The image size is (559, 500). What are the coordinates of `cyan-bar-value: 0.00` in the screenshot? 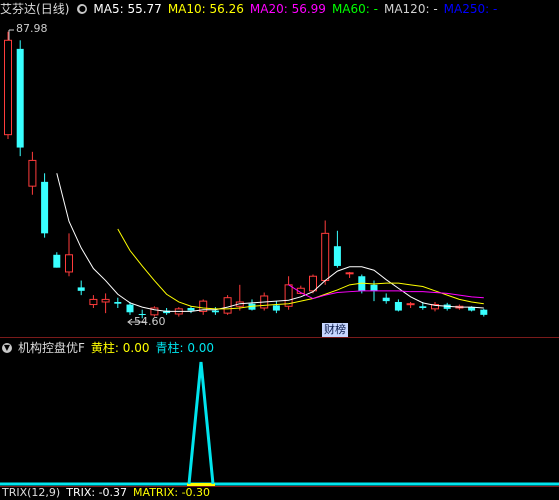 It's located at (201, 348).